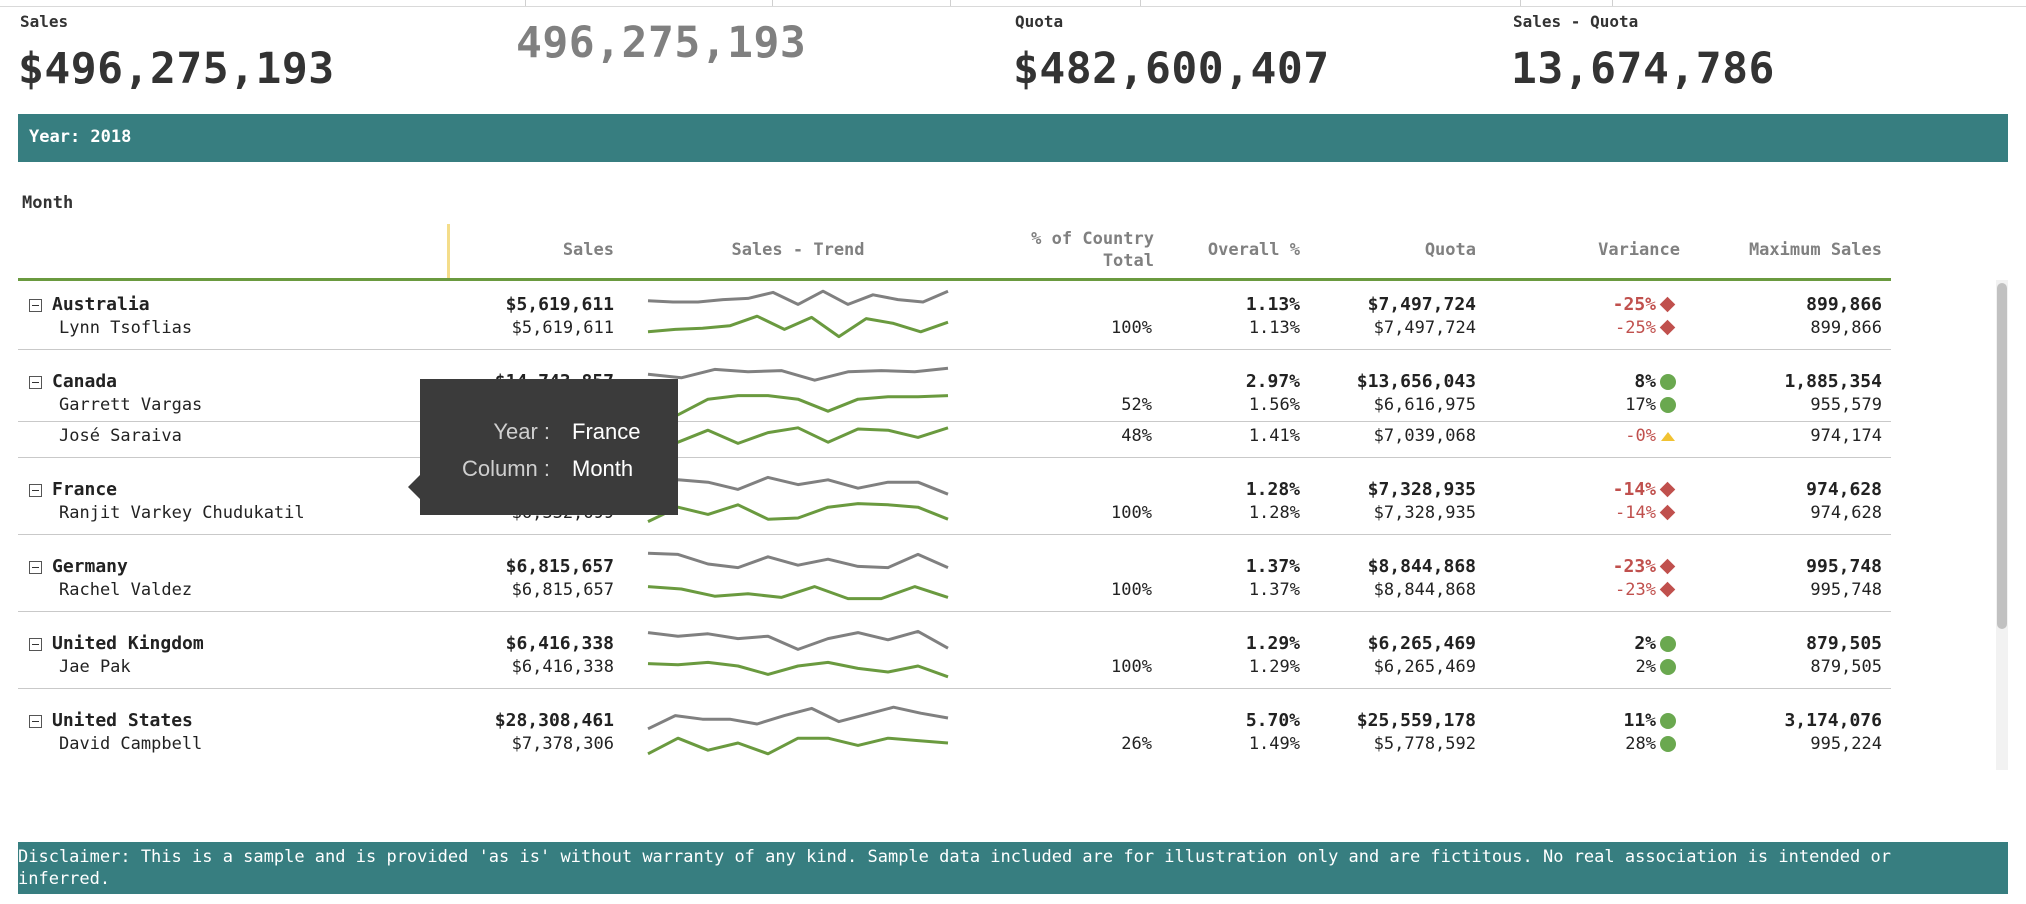 The width and height of the screenshot is (2026, 904). What do you see at coordinates (84, 489) in the screenshot?
I see `country-name-france: France` at bounding box center [84, 489].